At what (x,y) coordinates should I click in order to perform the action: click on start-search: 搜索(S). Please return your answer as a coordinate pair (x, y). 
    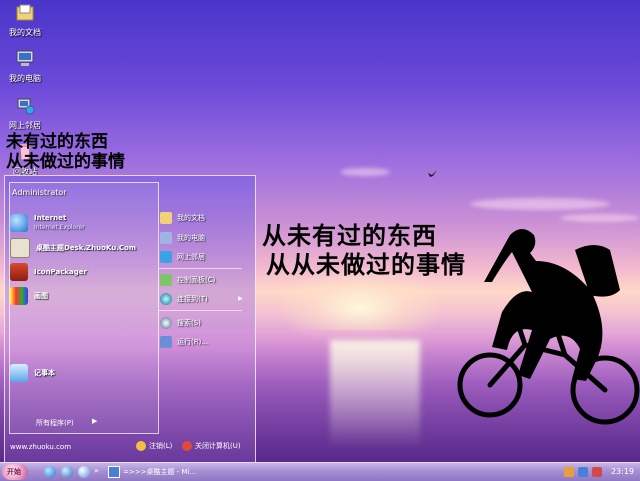
    Looking at the image, I should click on (180, 323).